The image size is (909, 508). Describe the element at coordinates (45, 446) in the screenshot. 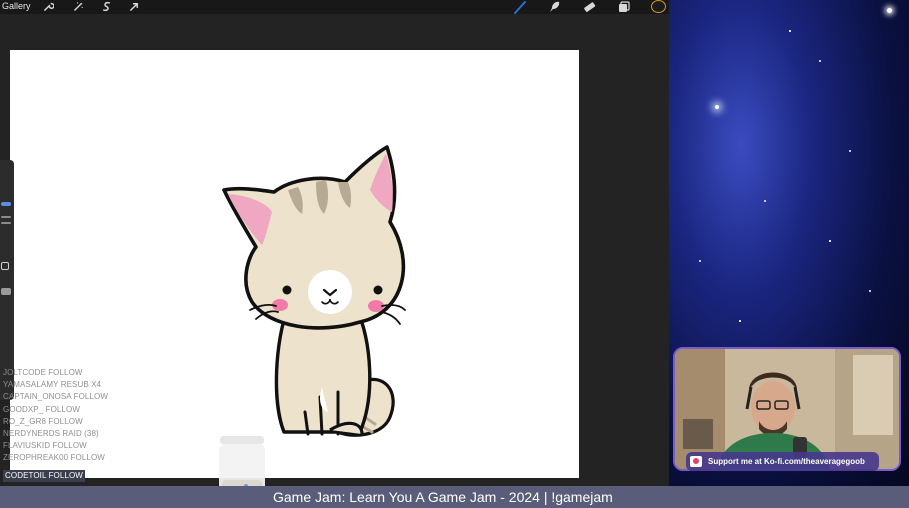

I see `event-item: FLAVIUSKID FOLLOW` at that location.